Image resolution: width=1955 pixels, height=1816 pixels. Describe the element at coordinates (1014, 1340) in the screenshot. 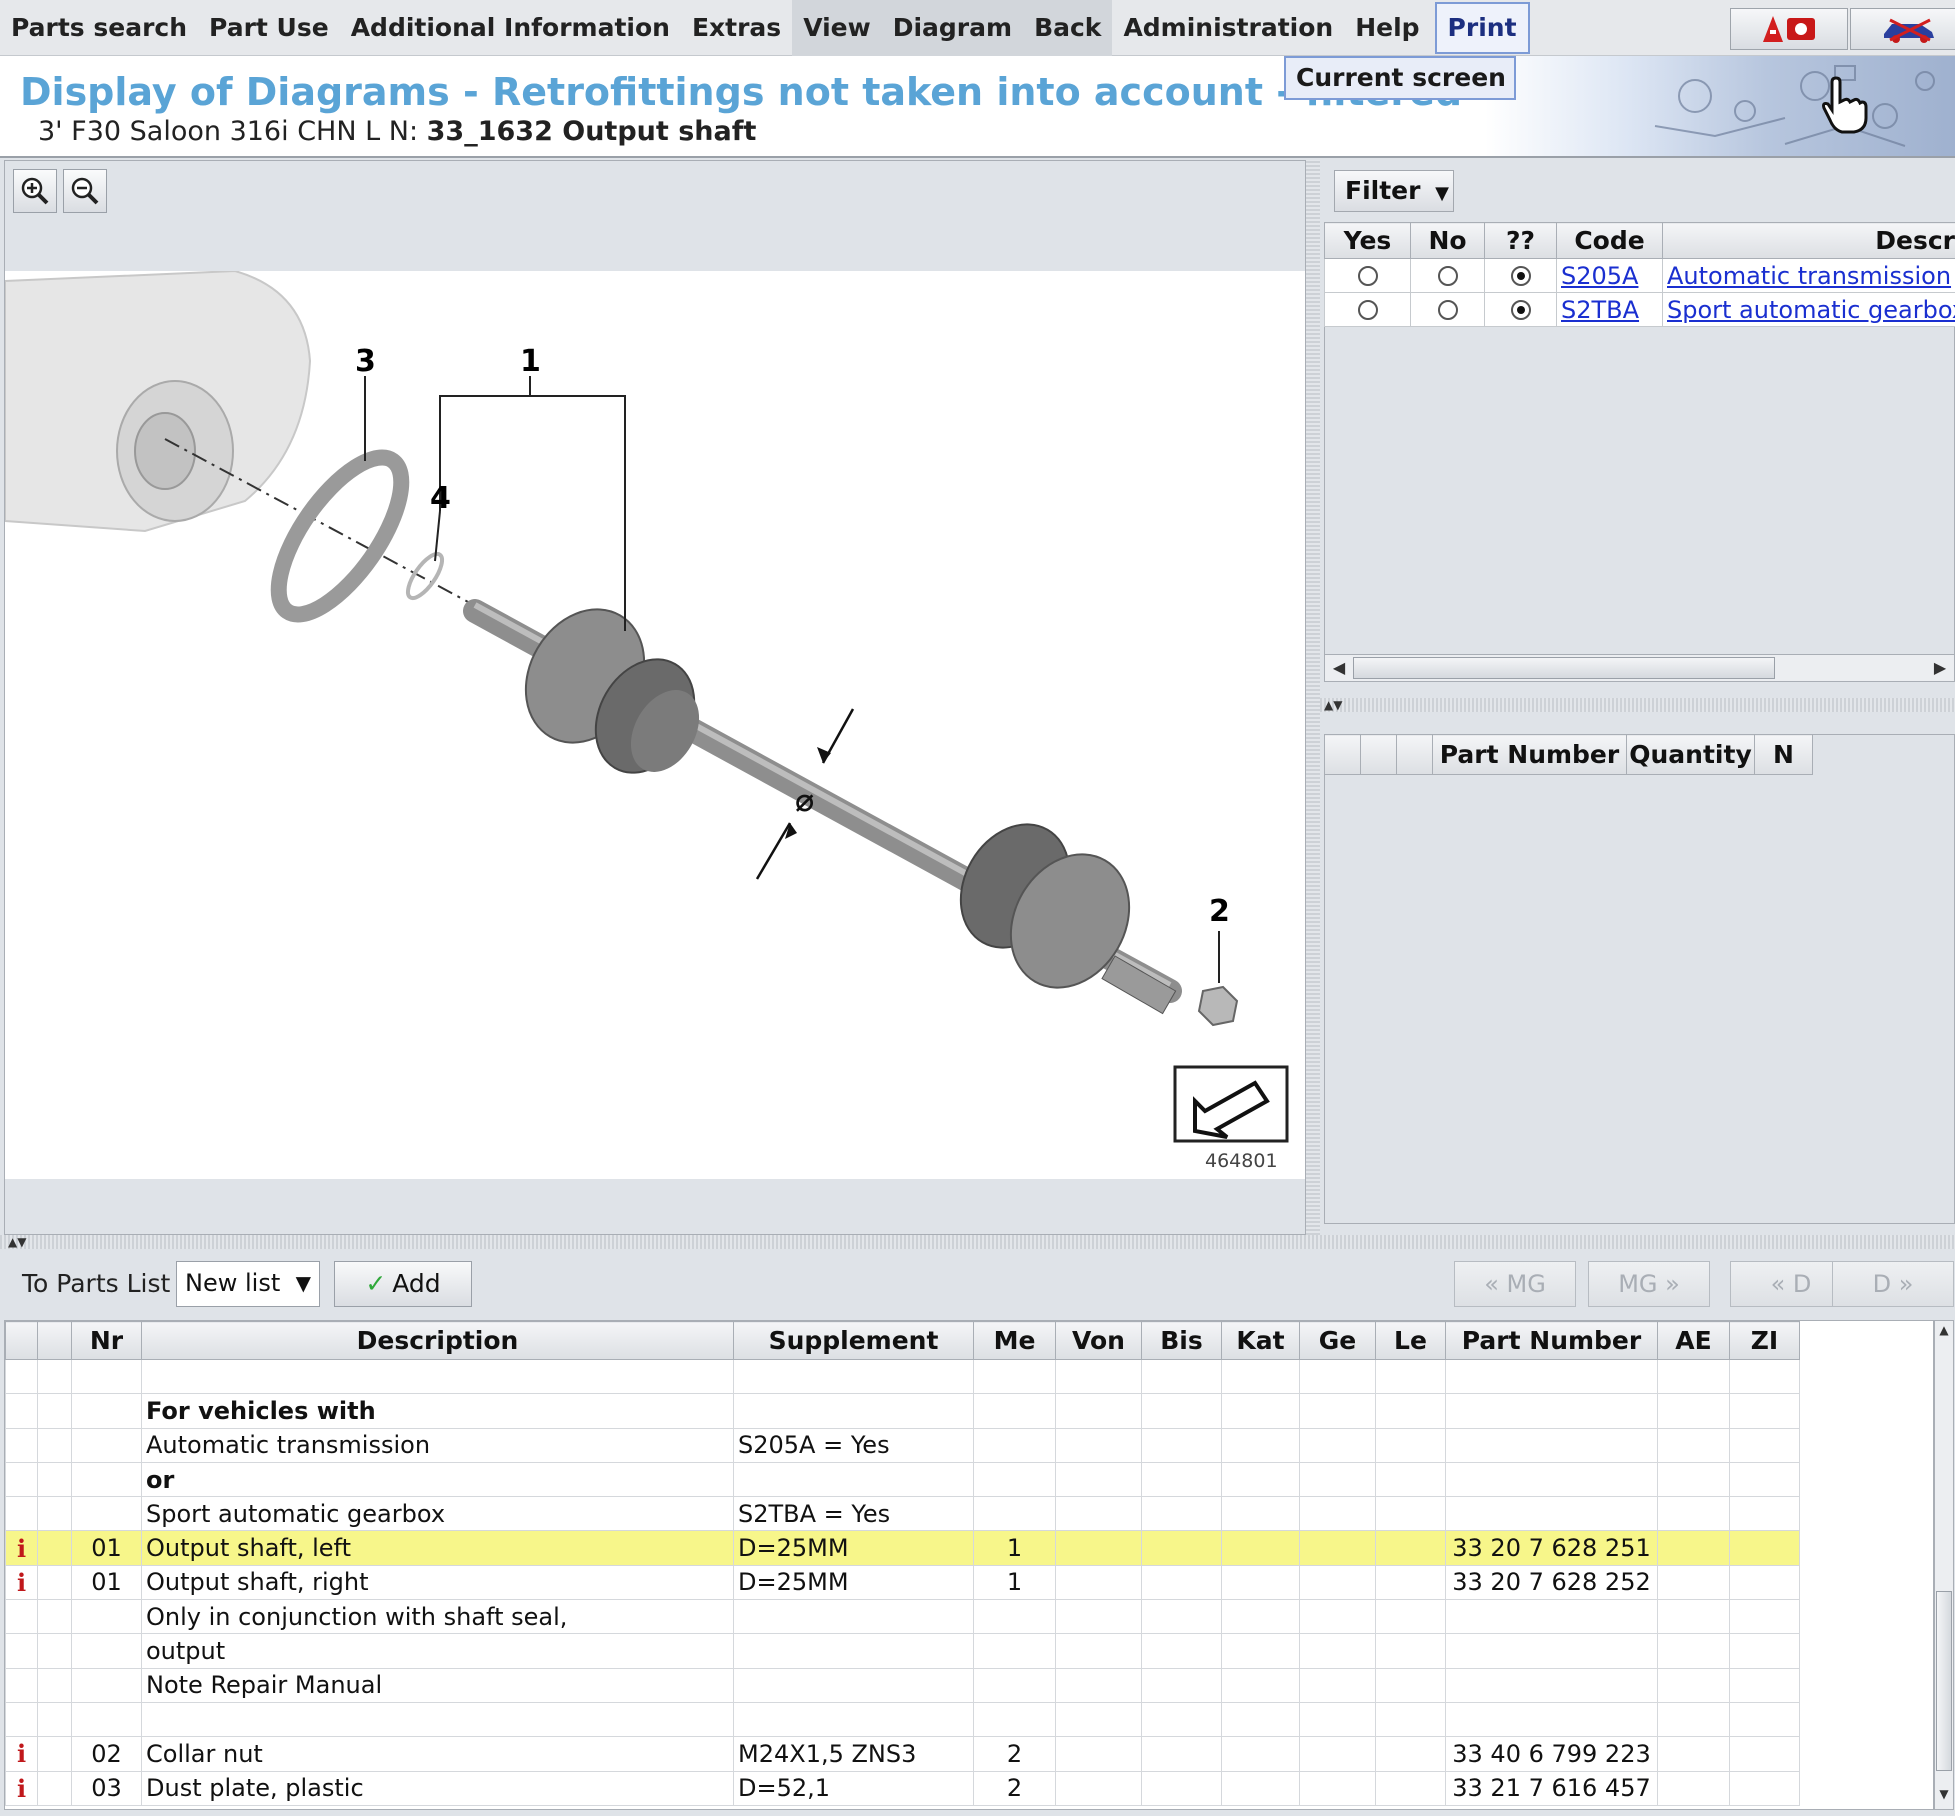

I see `parts-col-me: Me` at that location.